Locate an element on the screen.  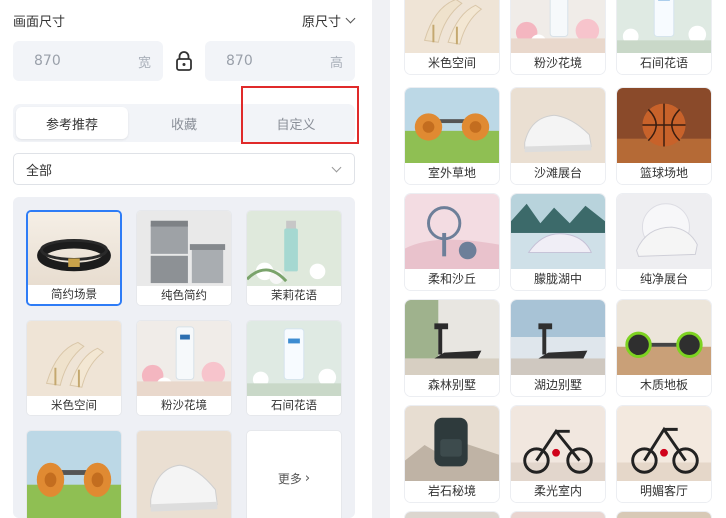
scene-card: 米色空间 is located at coordinates (74, 368).